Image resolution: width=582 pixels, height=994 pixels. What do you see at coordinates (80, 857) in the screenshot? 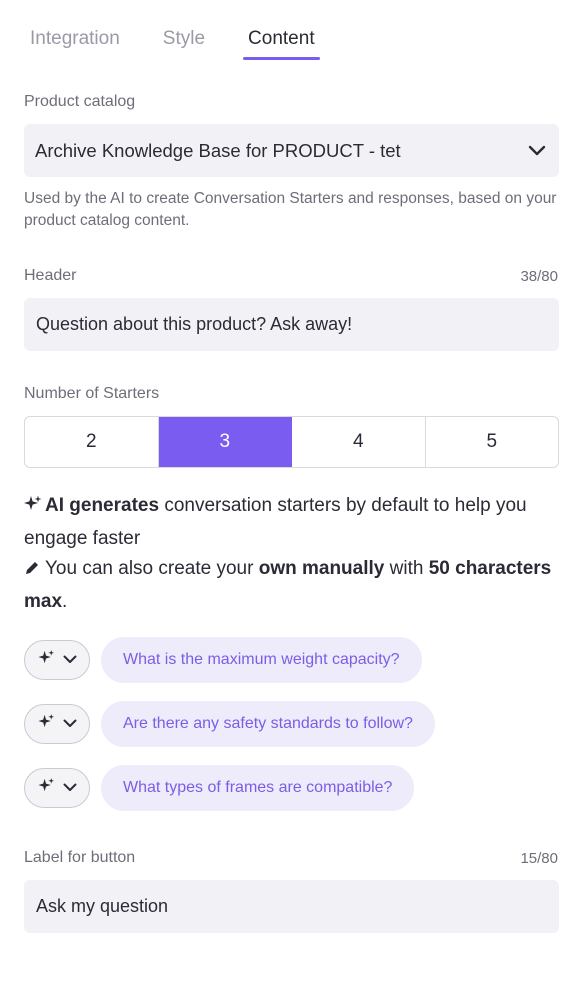
I see `button-label-label: Label for button` at bounding box center [80, 857].